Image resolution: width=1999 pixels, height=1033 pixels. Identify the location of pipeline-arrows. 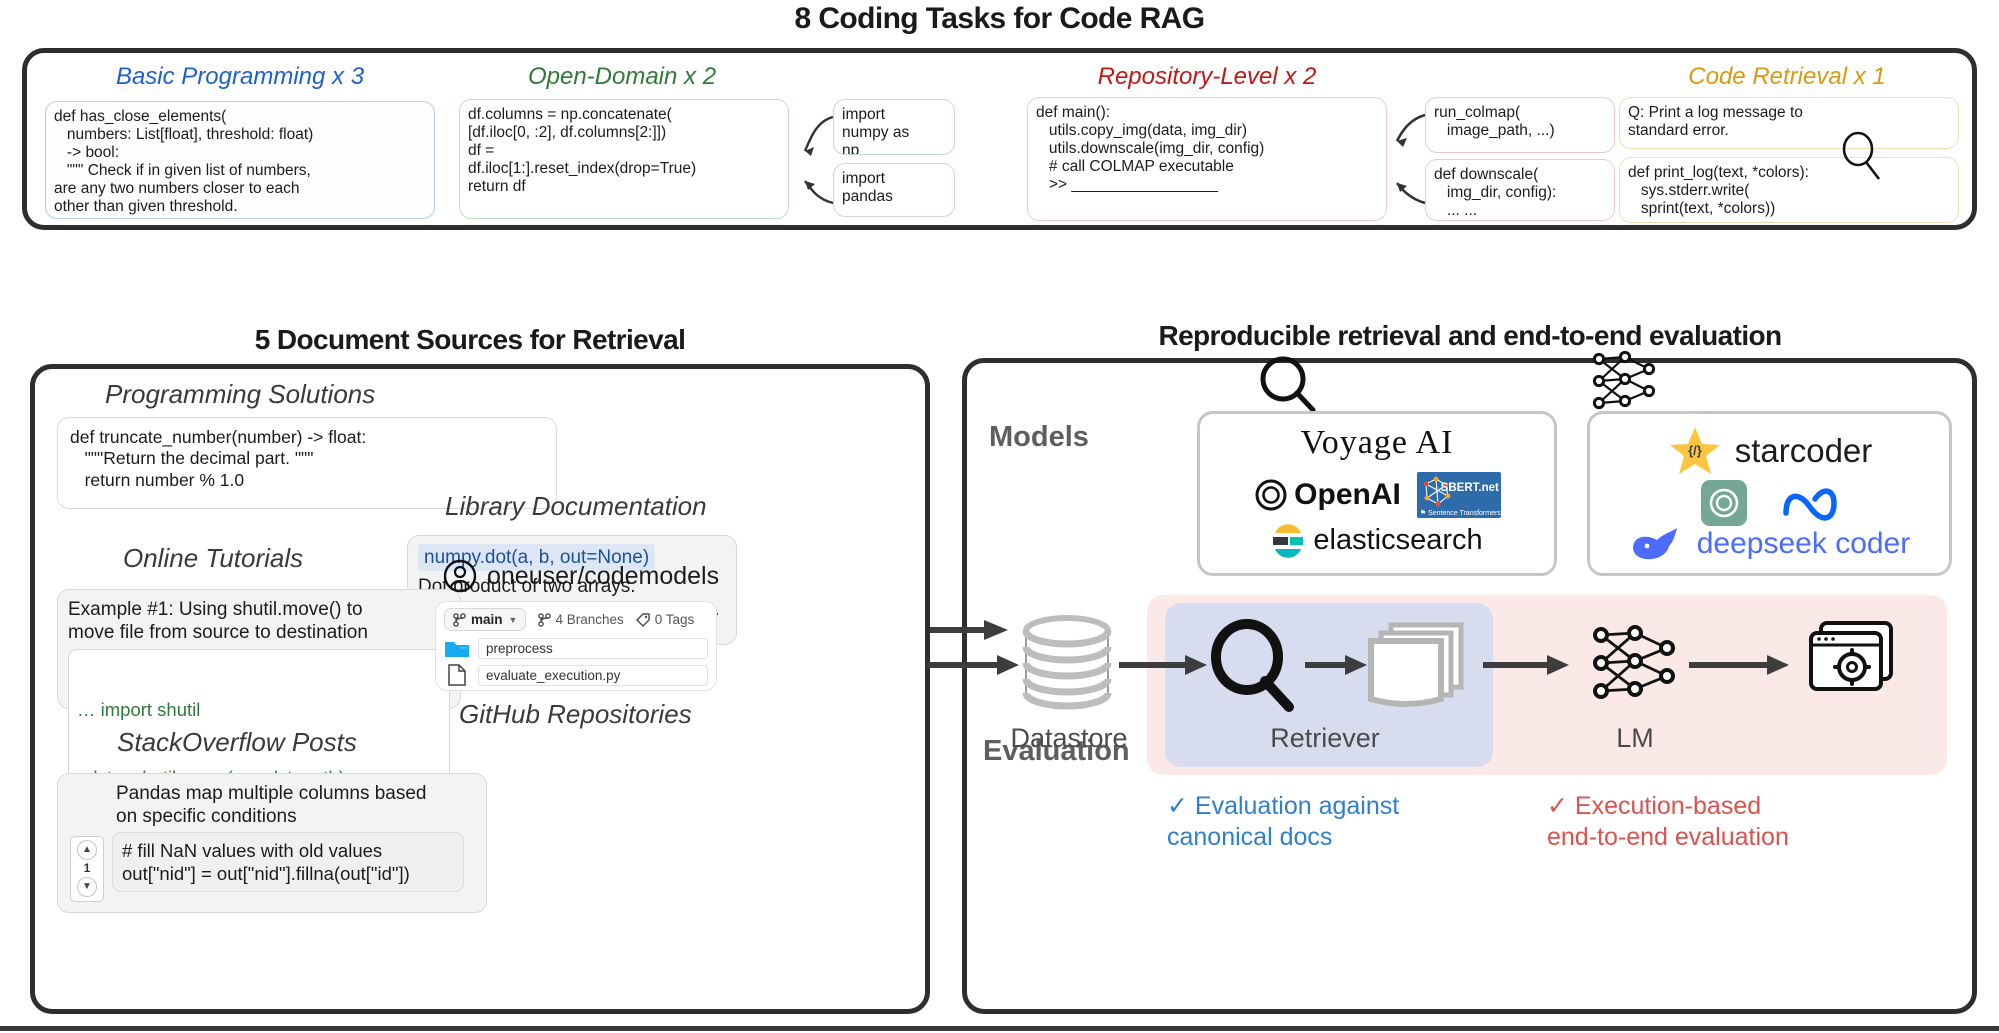
(1358, 665).